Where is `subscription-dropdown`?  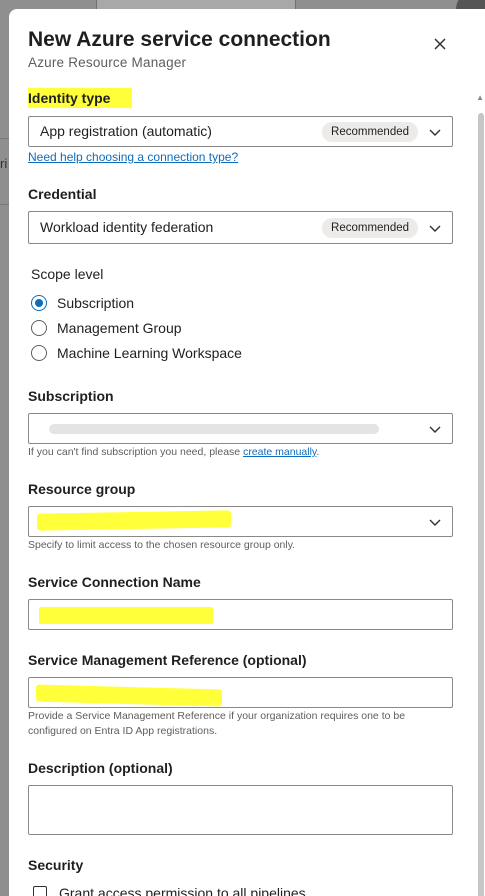
subscription-dropdown is located at coordinates (240, 428).